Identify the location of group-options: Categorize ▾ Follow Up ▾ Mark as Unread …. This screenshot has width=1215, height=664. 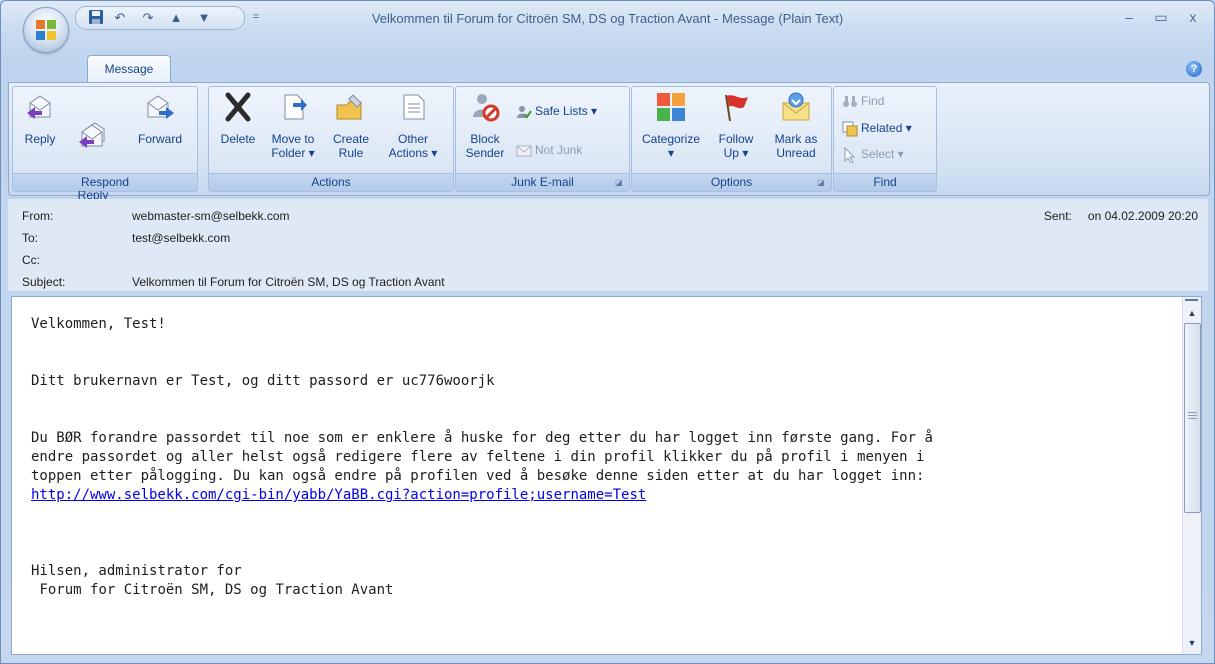
(731, 139).